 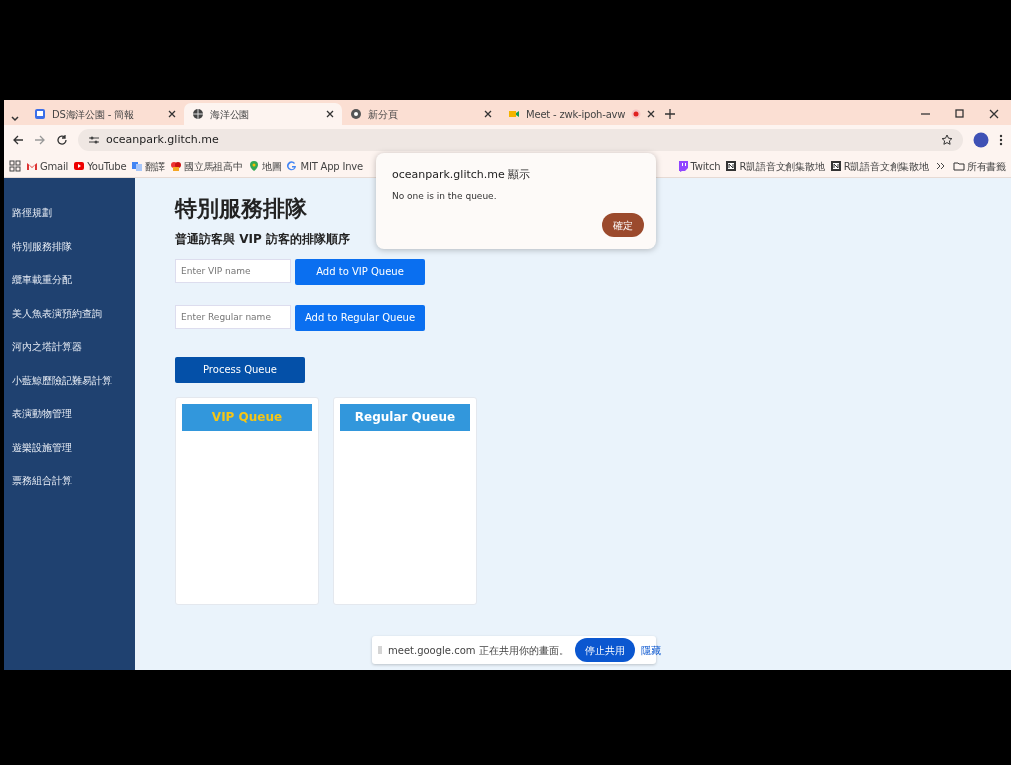 What do you see at coordinates (604, 650) in the screenshot?
I see `stop-sharing-button: 停止共用` at bounding box center [604, 650].